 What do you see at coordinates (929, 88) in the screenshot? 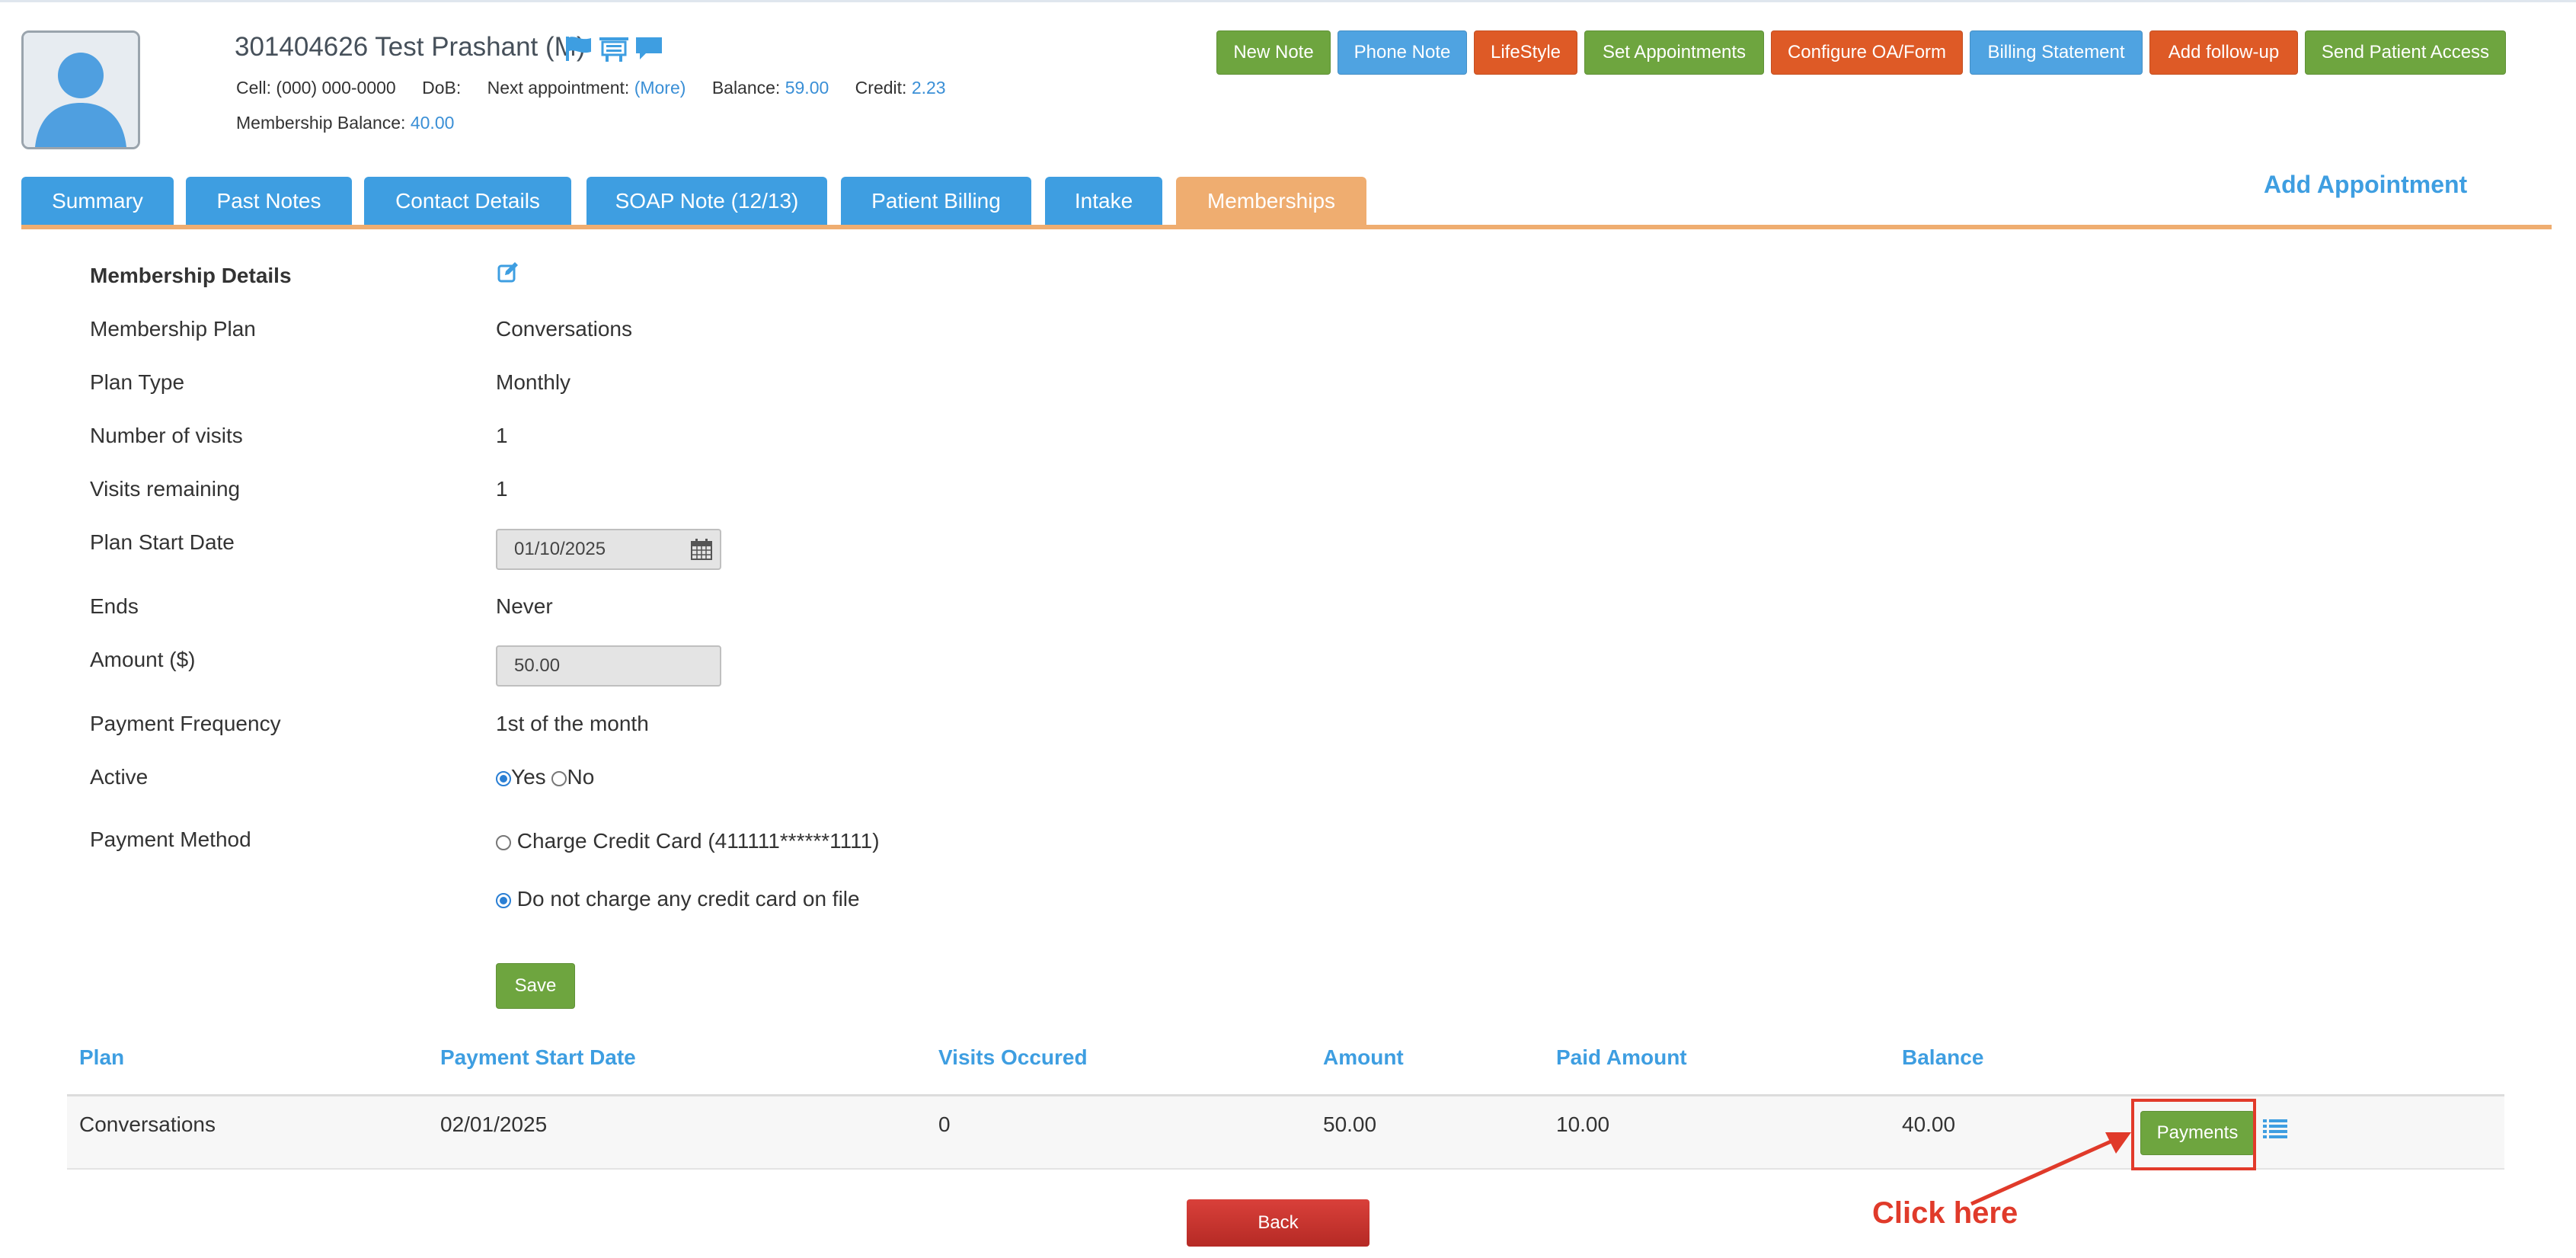
I see `credit-value: 2.23` at bounding box center [929, 88].